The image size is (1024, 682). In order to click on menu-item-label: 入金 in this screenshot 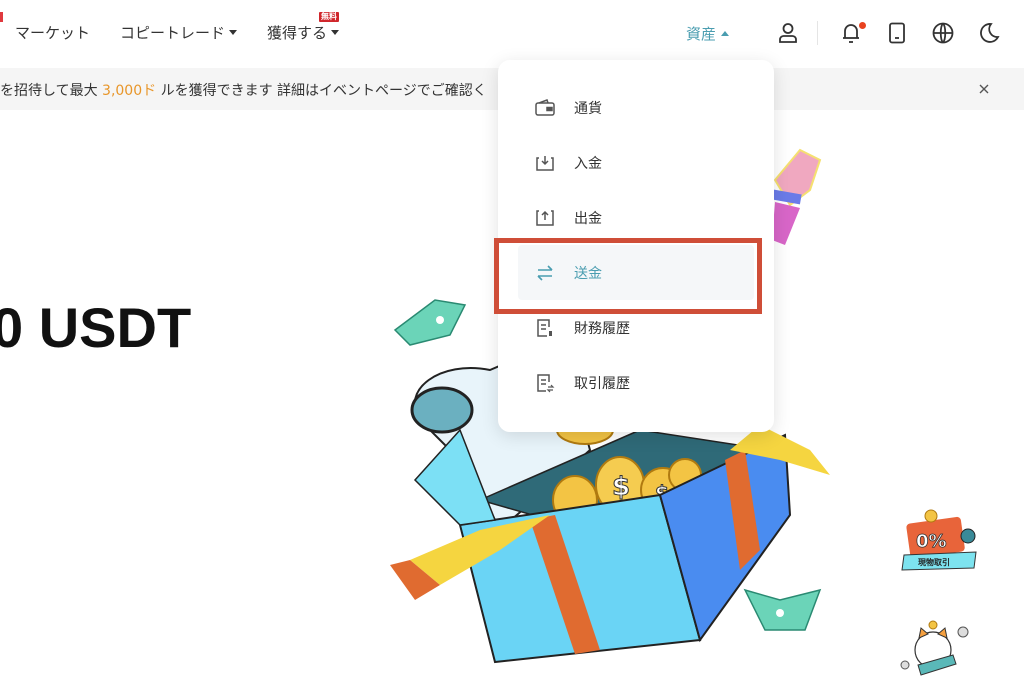, I will do `click(588, 163)`.